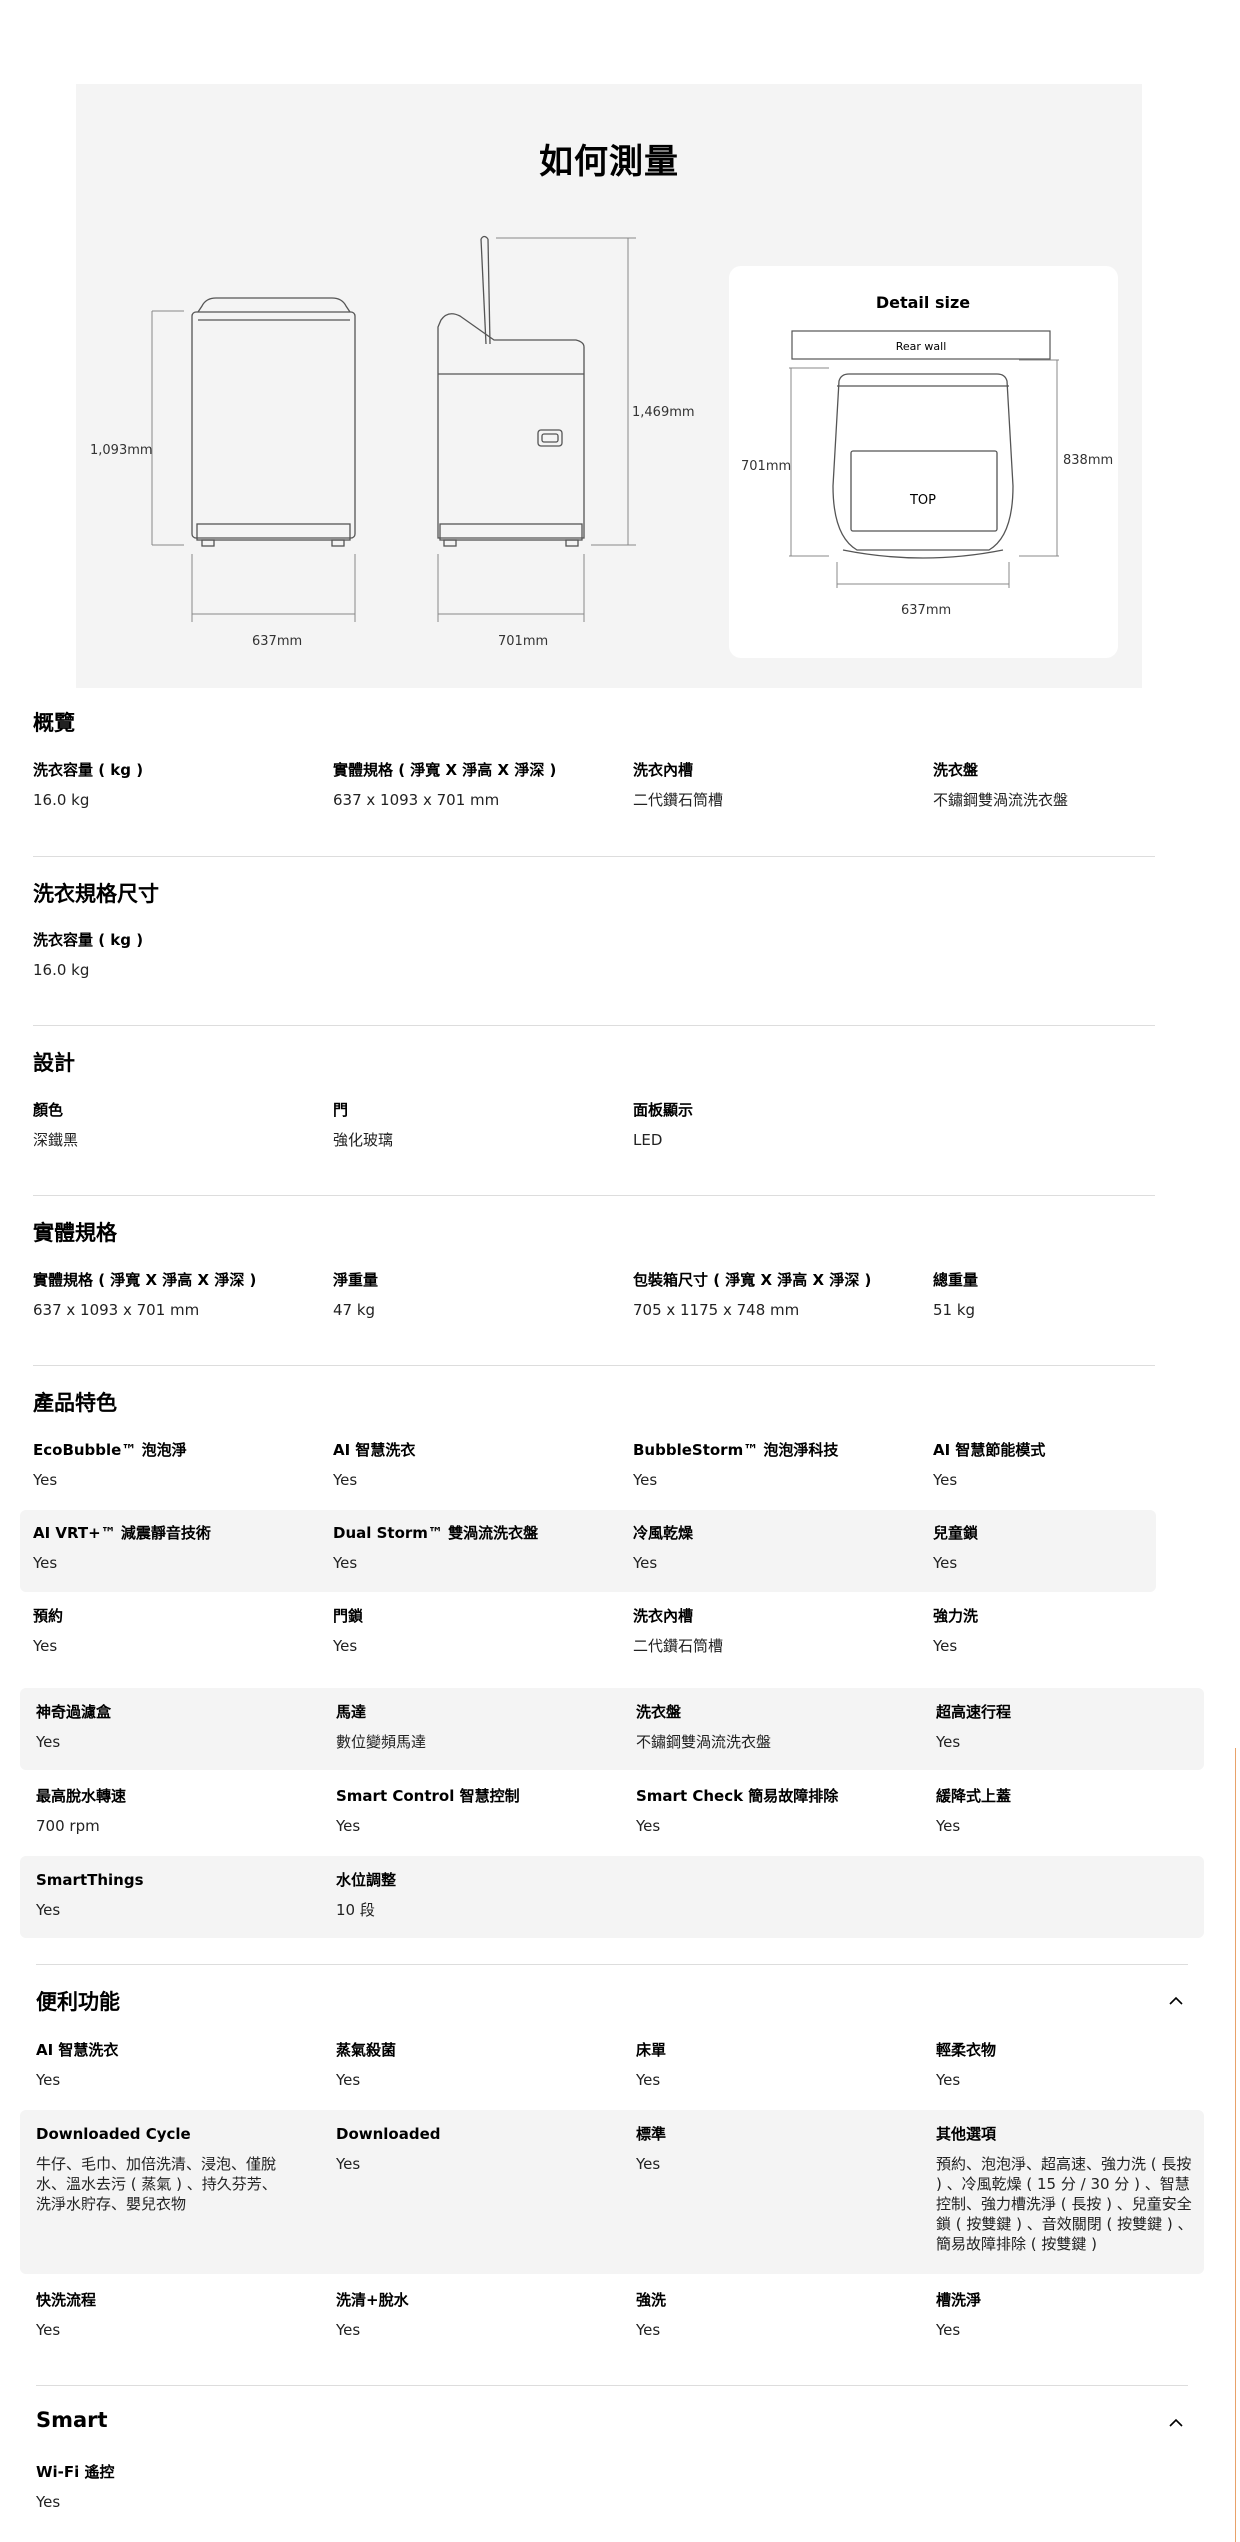 The width and height of the screenshot is (1240, 2542). Describe the element at coordinates (954, 1310) in the screenshot. I see `spec-value: 51 kg` at that location.